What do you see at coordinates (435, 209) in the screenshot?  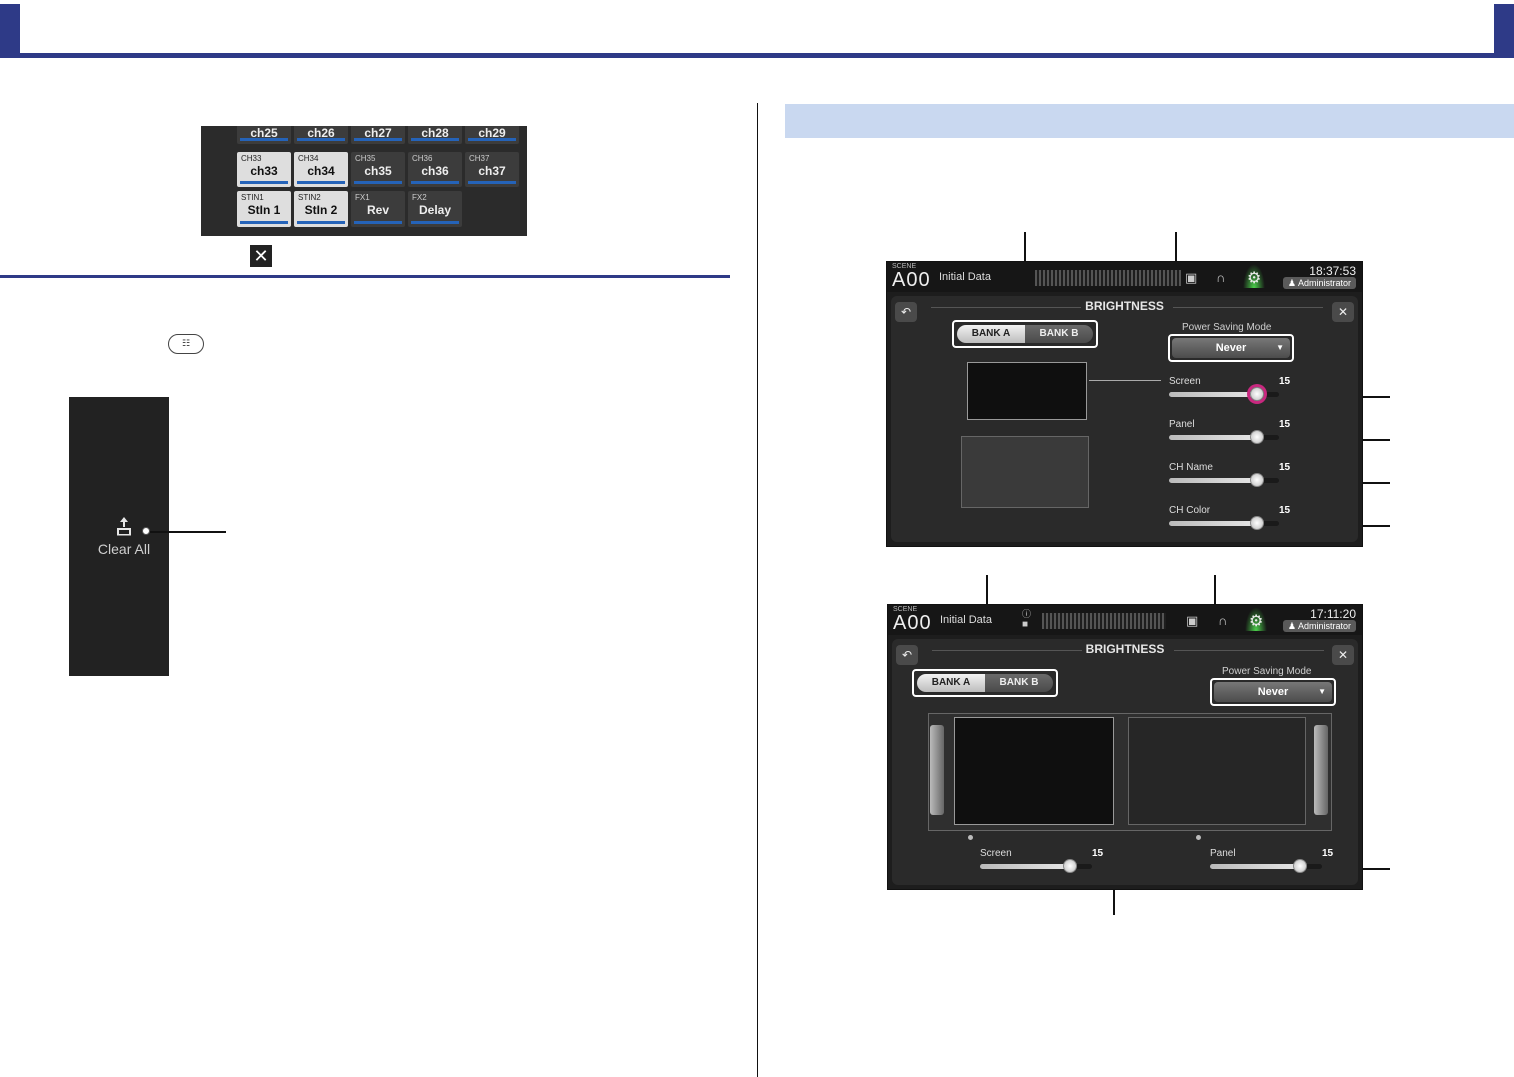 I see `channel-button: FX2 Delay` at bounding box center [435, 209].